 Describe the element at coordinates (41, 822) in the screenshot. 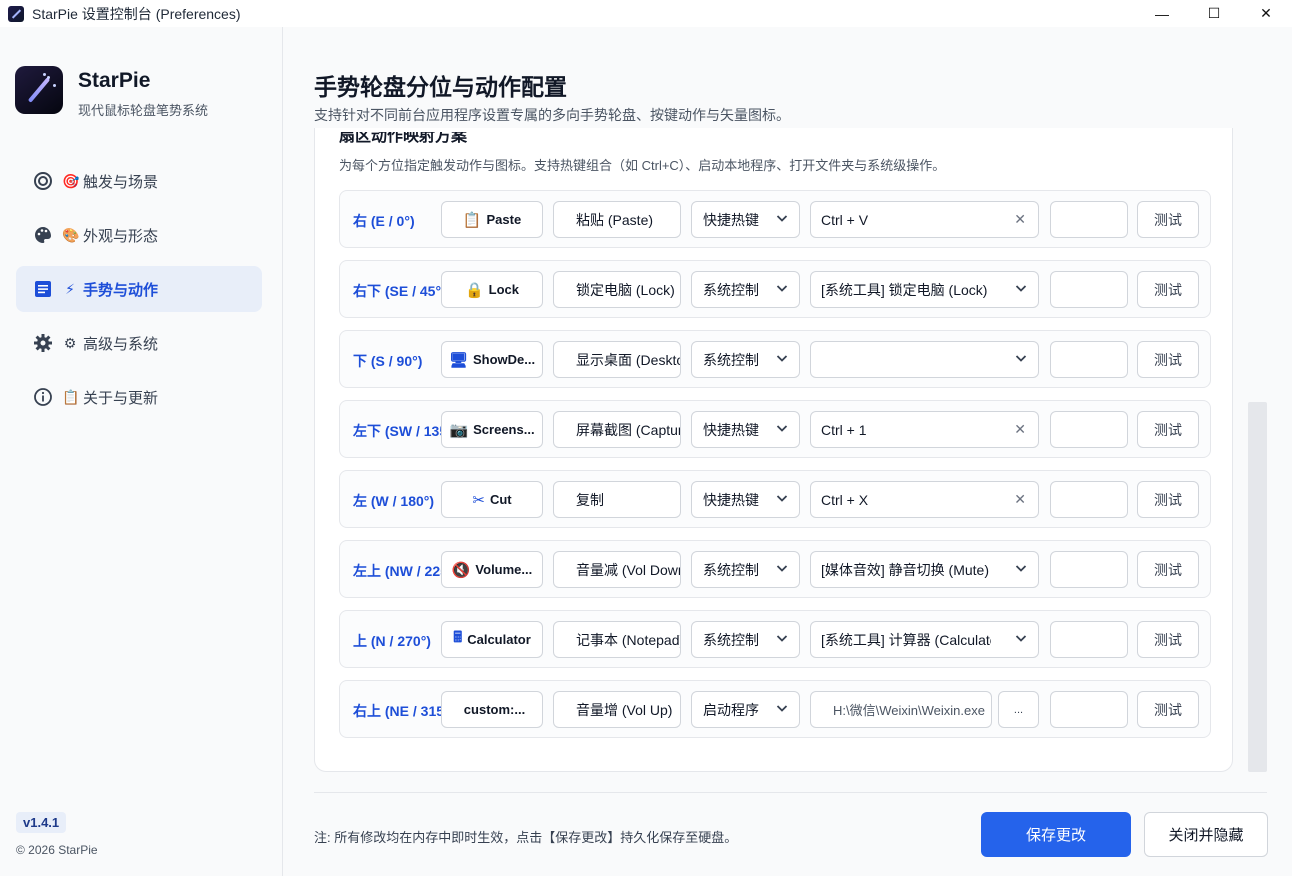

I see `version-badge: v1.4.1` at that location.